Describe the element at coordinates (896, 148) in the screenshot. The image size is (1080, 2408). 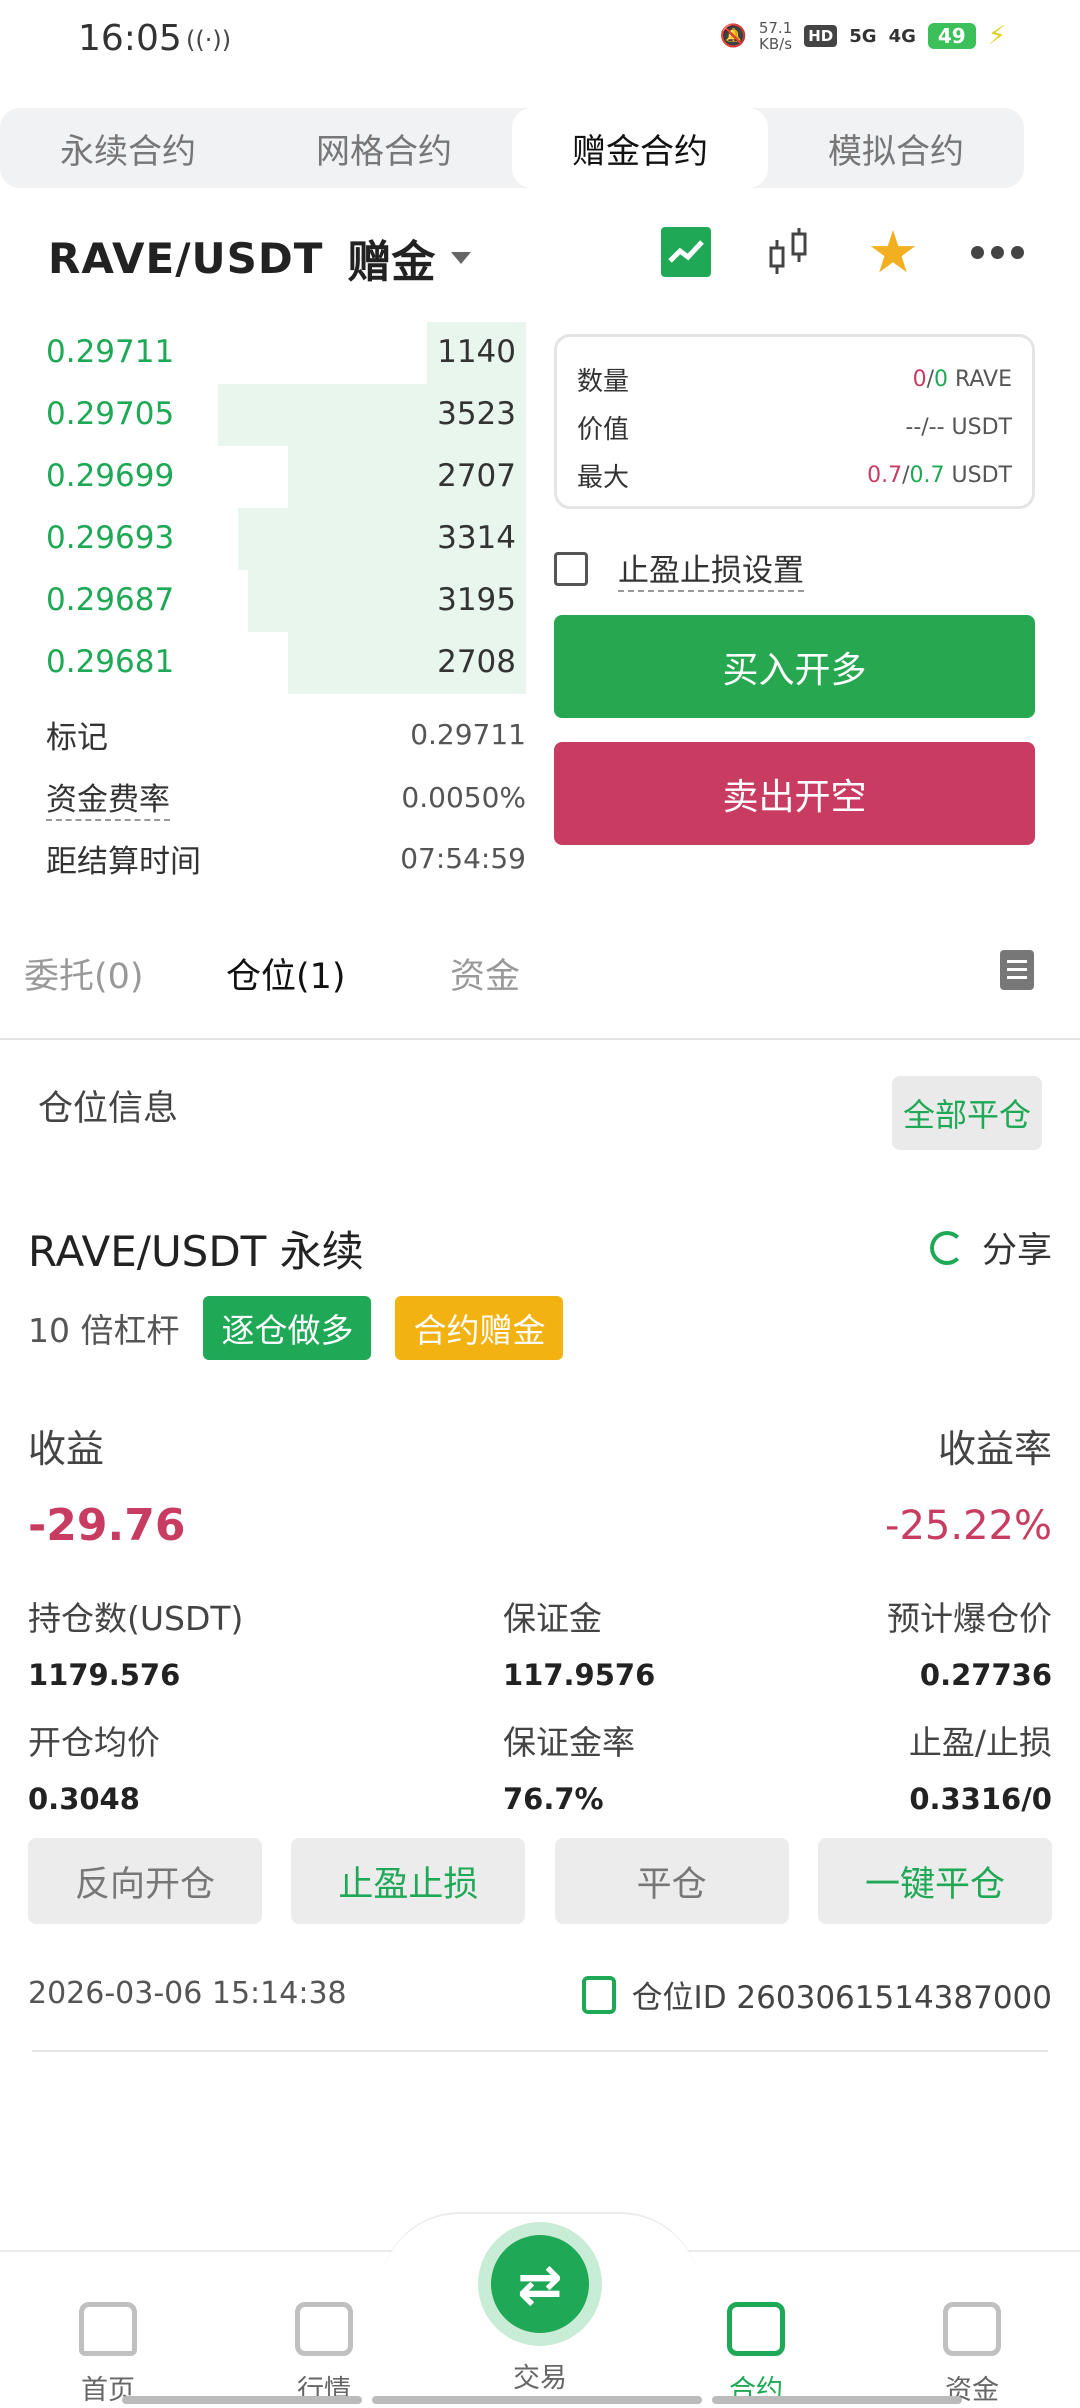
I see `tab-simulated: 模拟合约` at that location.